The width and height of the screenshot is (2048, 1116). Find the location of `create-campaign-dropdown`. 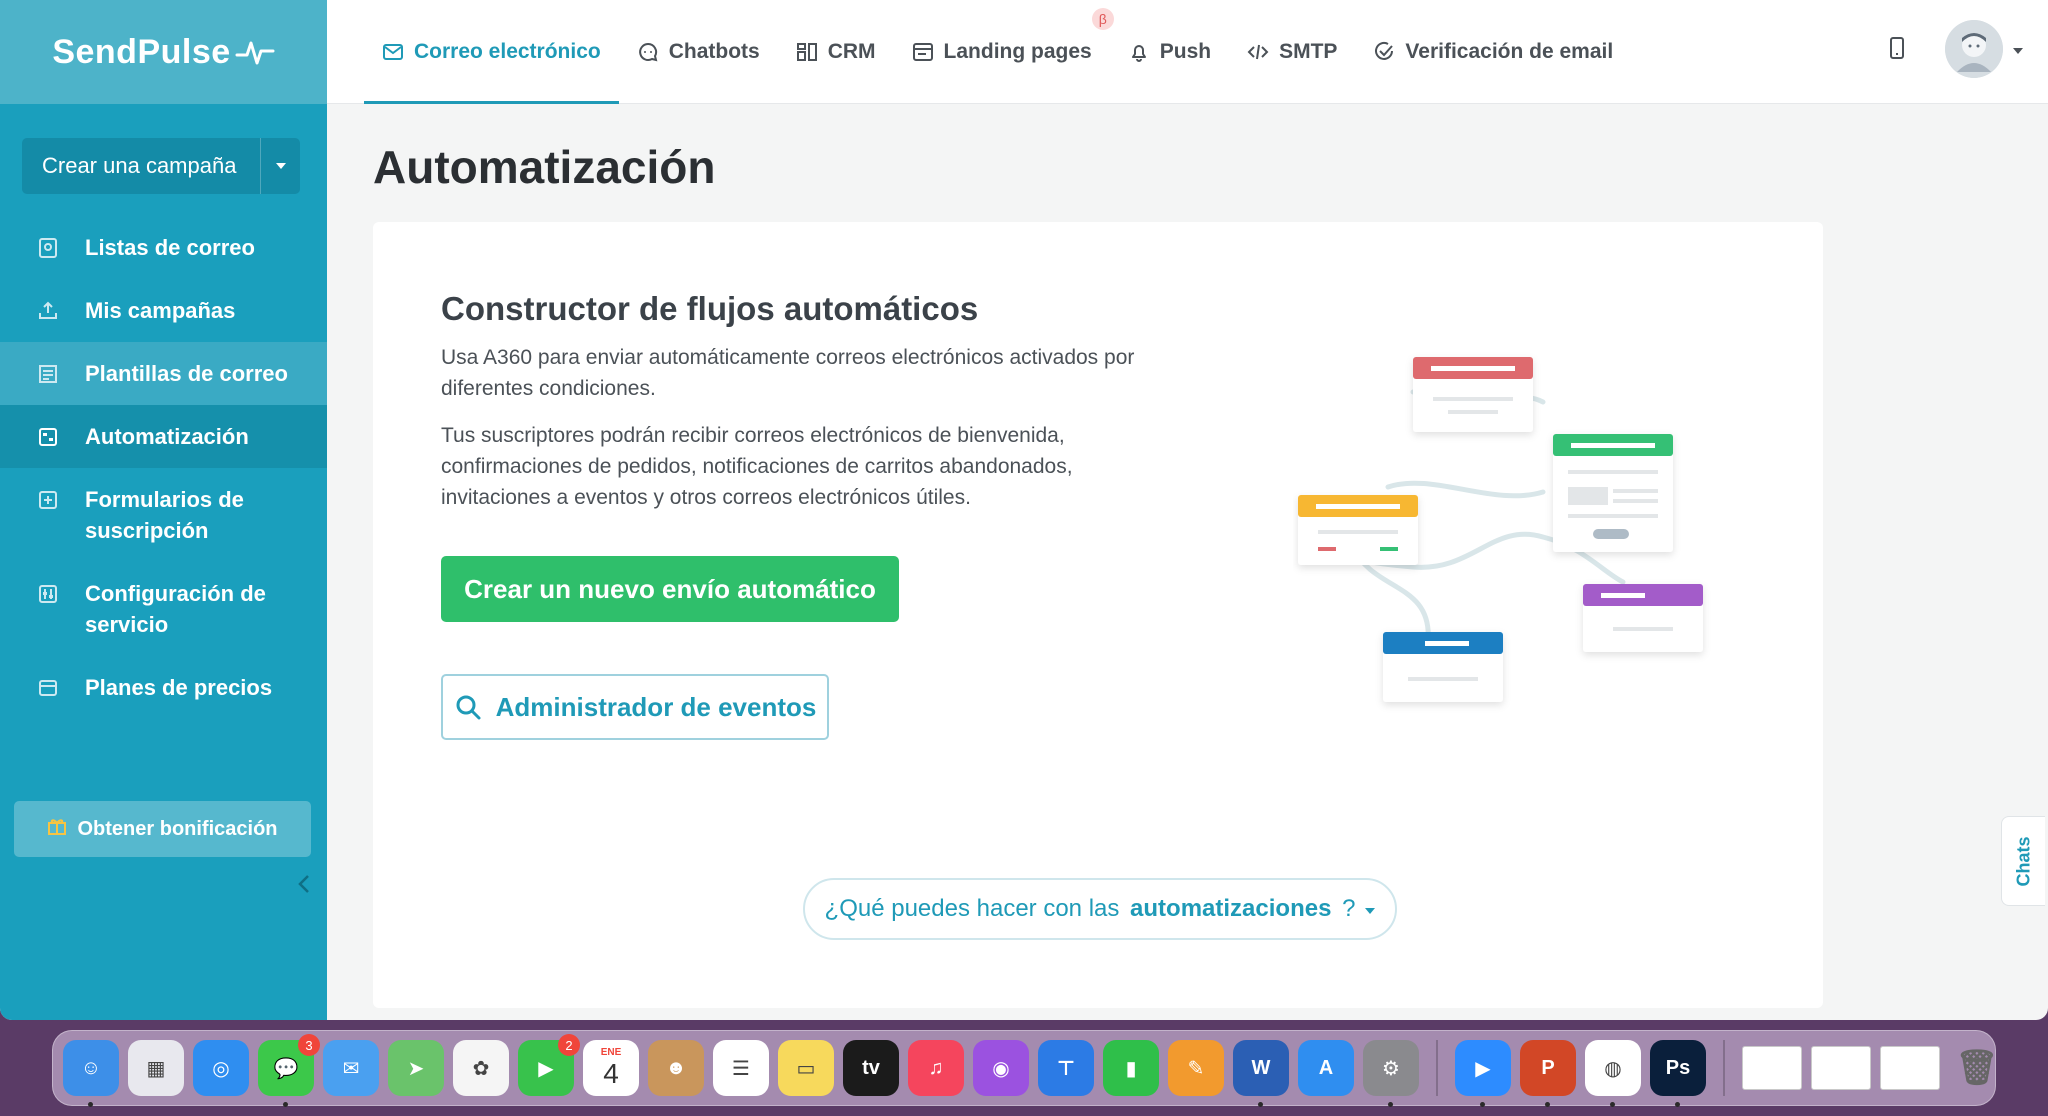

create-campaign-dropdown is located at coordinates (280, 166).